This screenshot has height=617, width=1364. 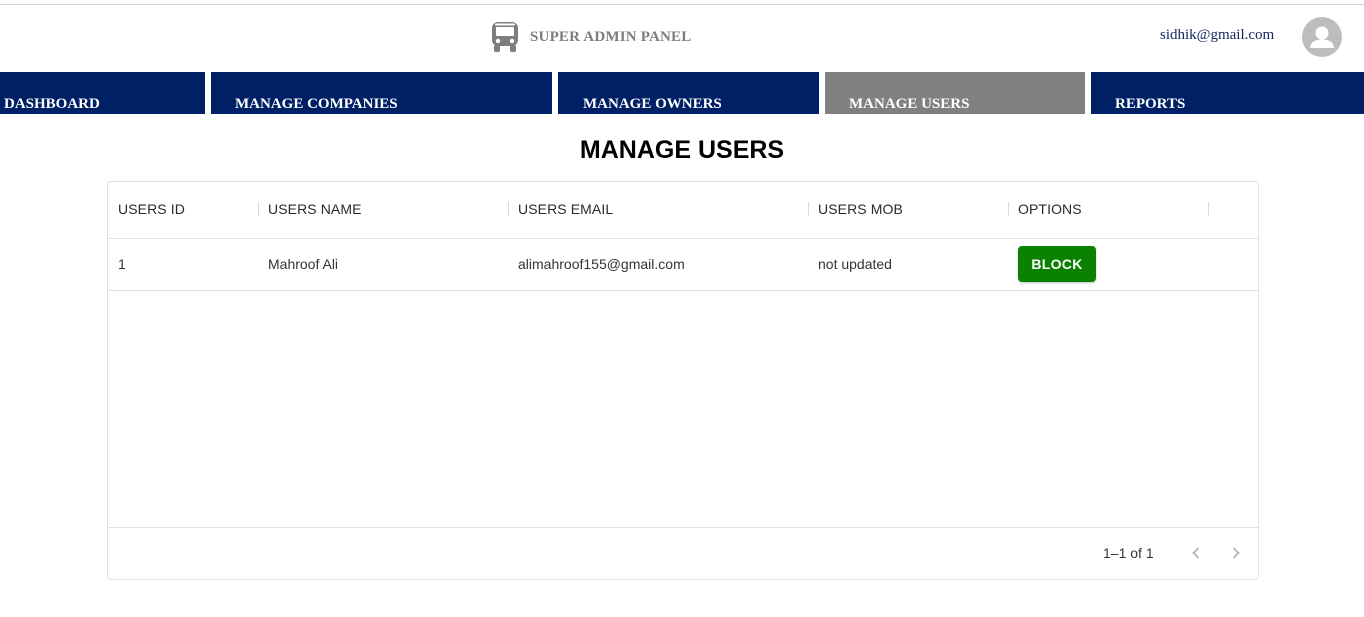 I want to click on app-header: SUPER ADMIN PANEL sidhik@gmail.com, so click(x=682, y=38).